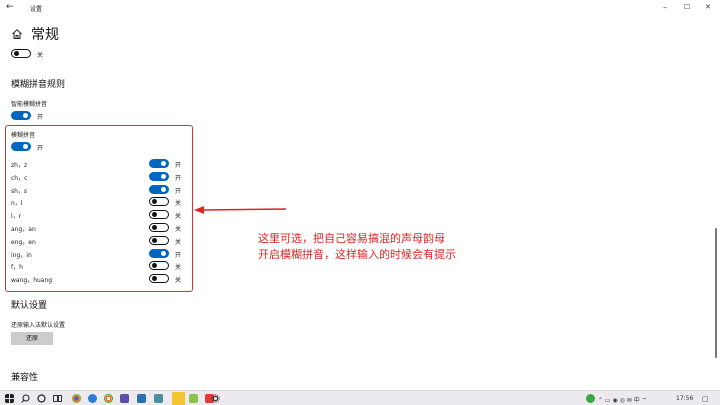 Image resolution: width=720 pixels, height=405 pixels. What do you see at coordinates (716, 293) in the screenshot?
I see `scrollbar-thumb` at bounding box center [716, 293].